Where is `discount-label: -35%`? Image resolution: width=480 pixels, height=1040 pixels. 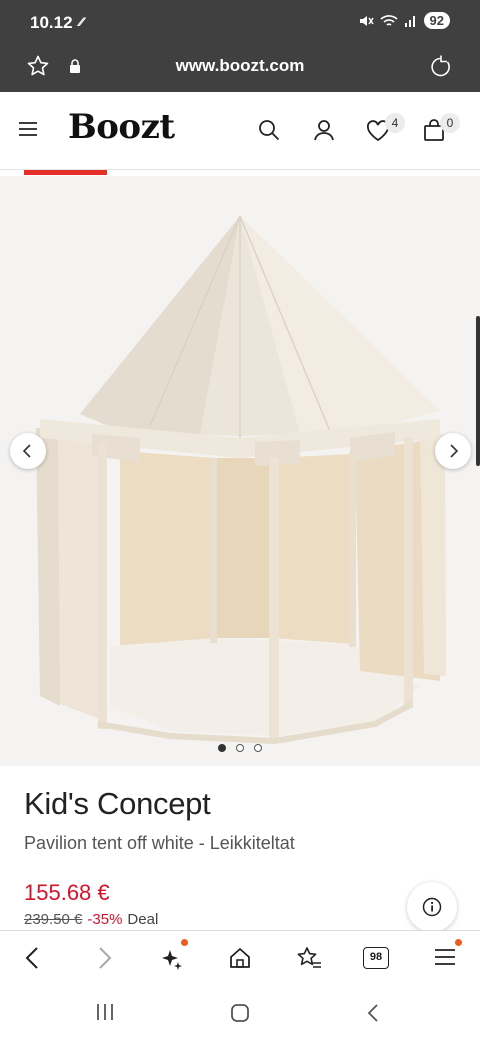
discount-label: -35% is located at coordinates (105, 919).